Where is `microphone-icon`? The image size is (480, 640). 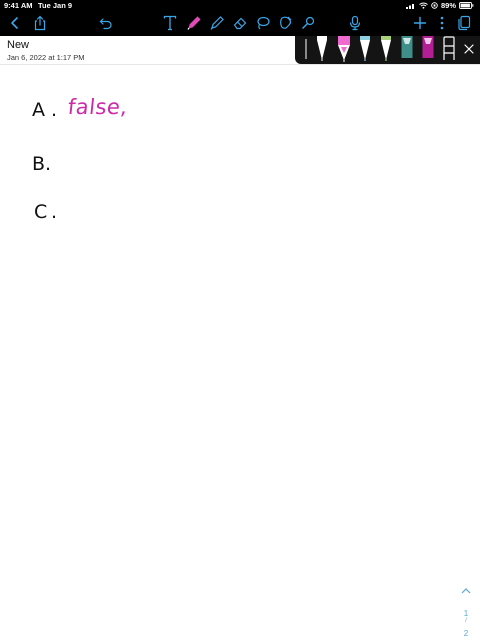 microphone-icon is located at coordinates (355, 23).